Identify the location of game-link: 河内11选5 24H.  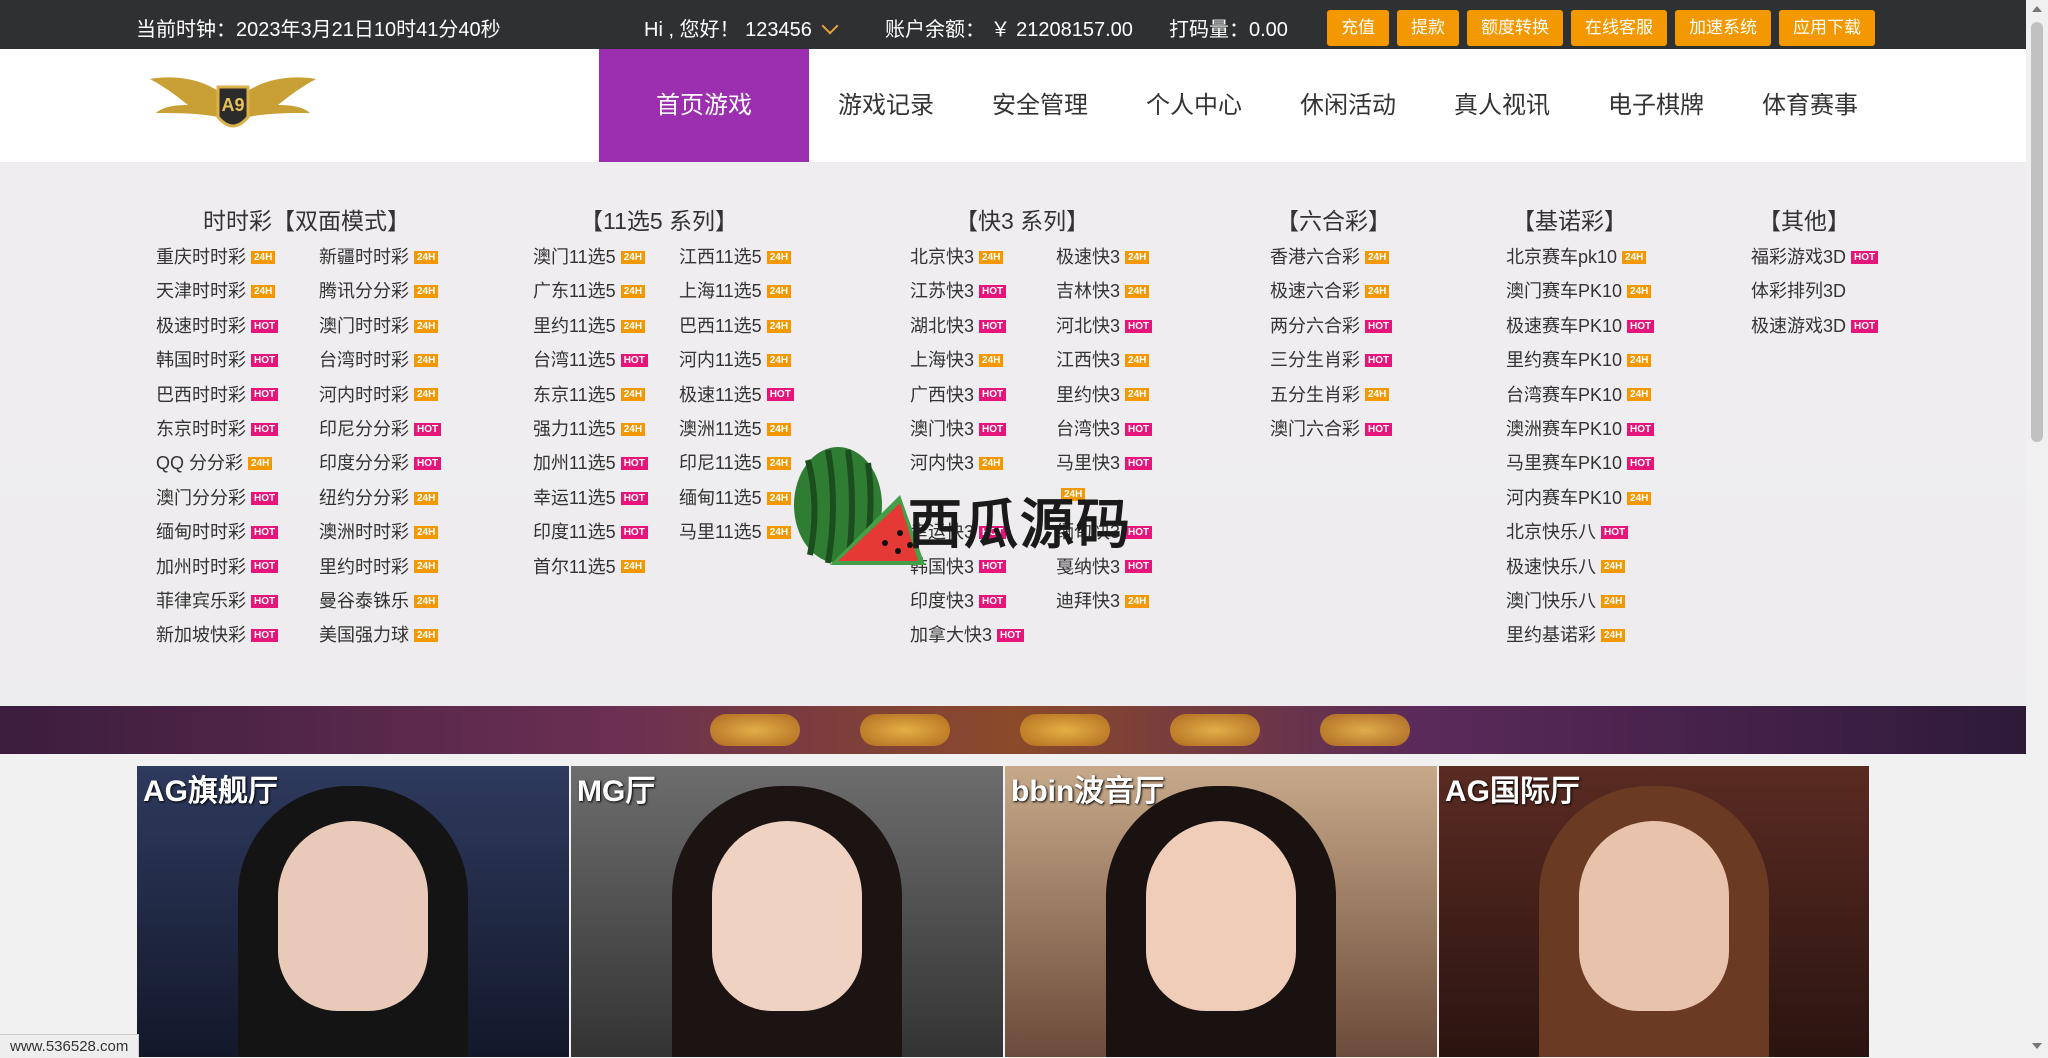
(735, 359).